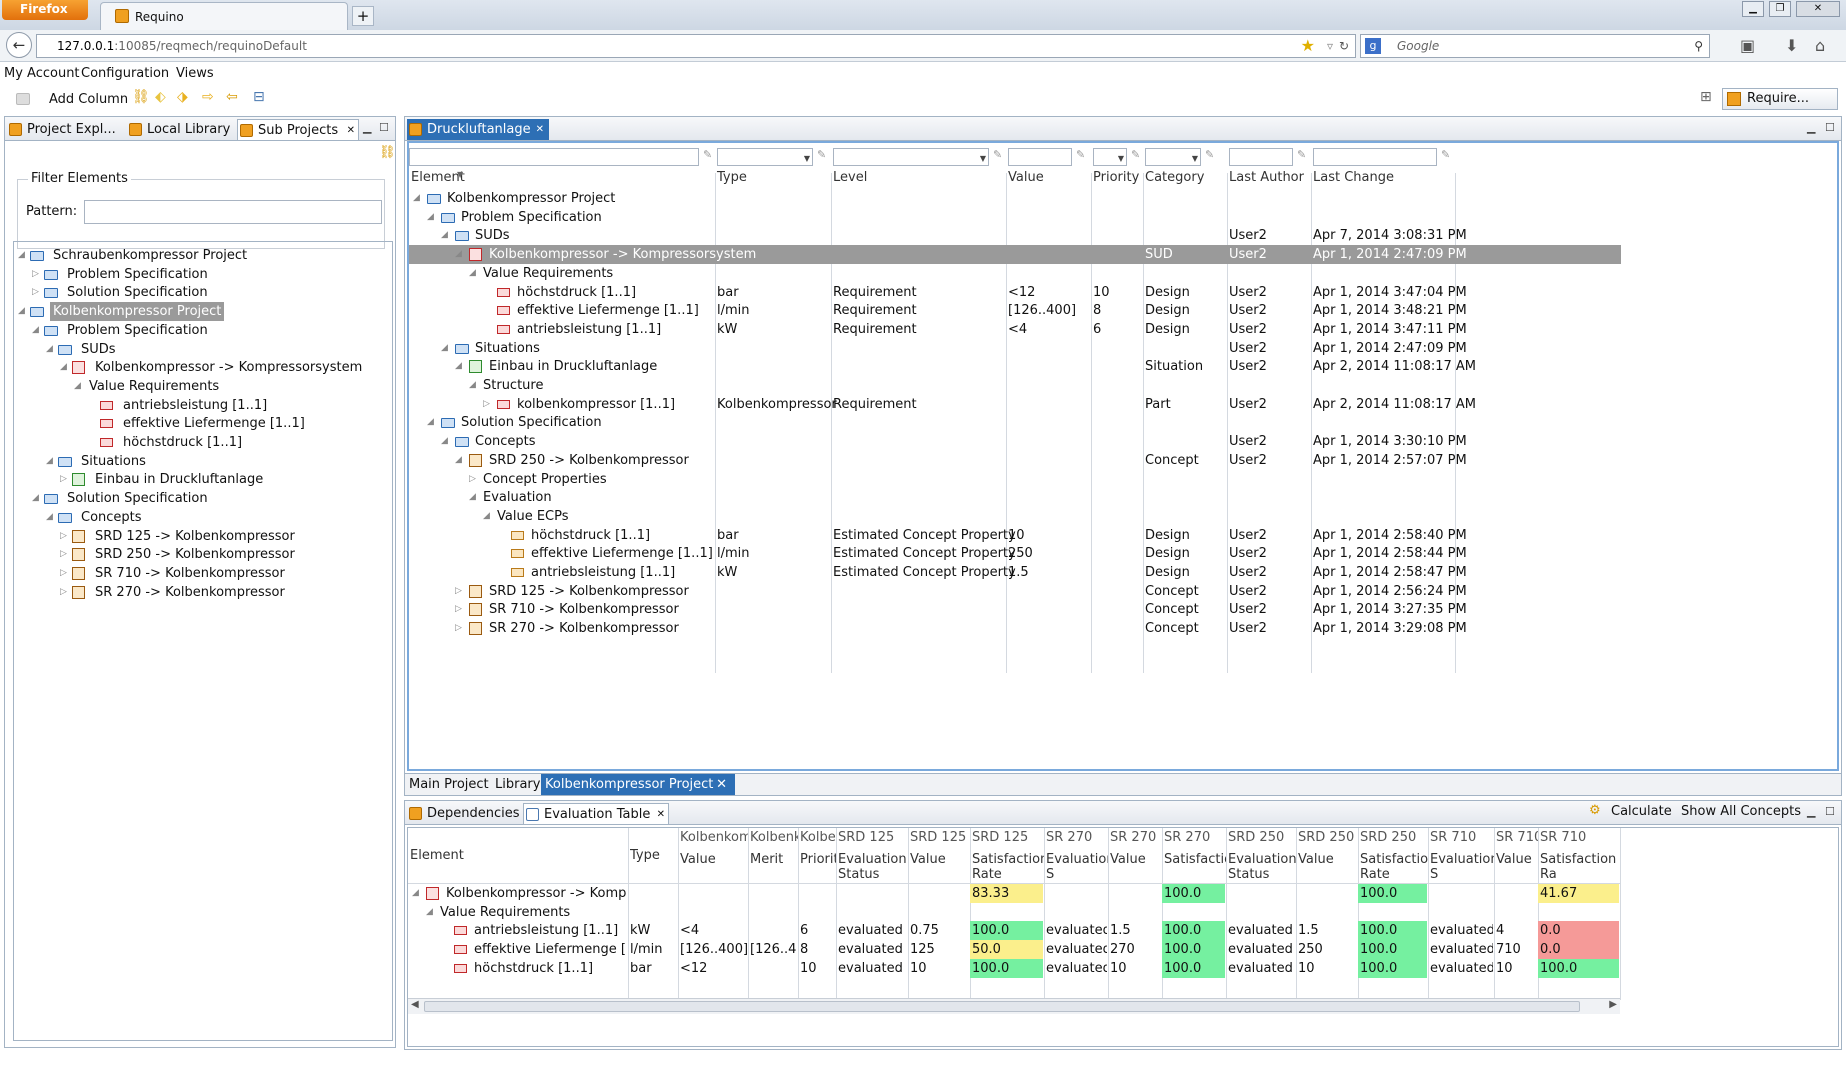 Image resolution: width=1846 pixels, height=1080 pixels. I want to click on column-header: Element, so click(519, 855).